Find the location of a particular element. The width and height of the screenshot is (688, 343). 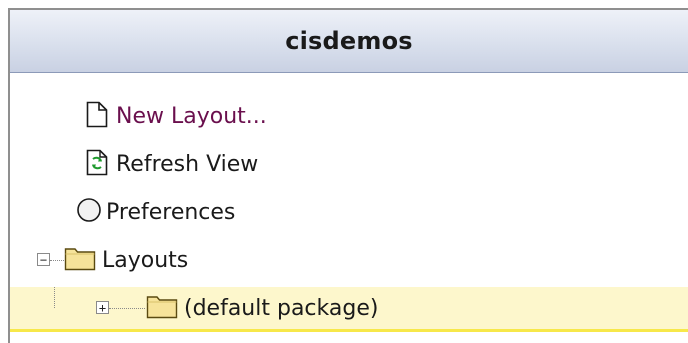

tree-node-default-package-label: (default package) is located at coordinates (281, 308).